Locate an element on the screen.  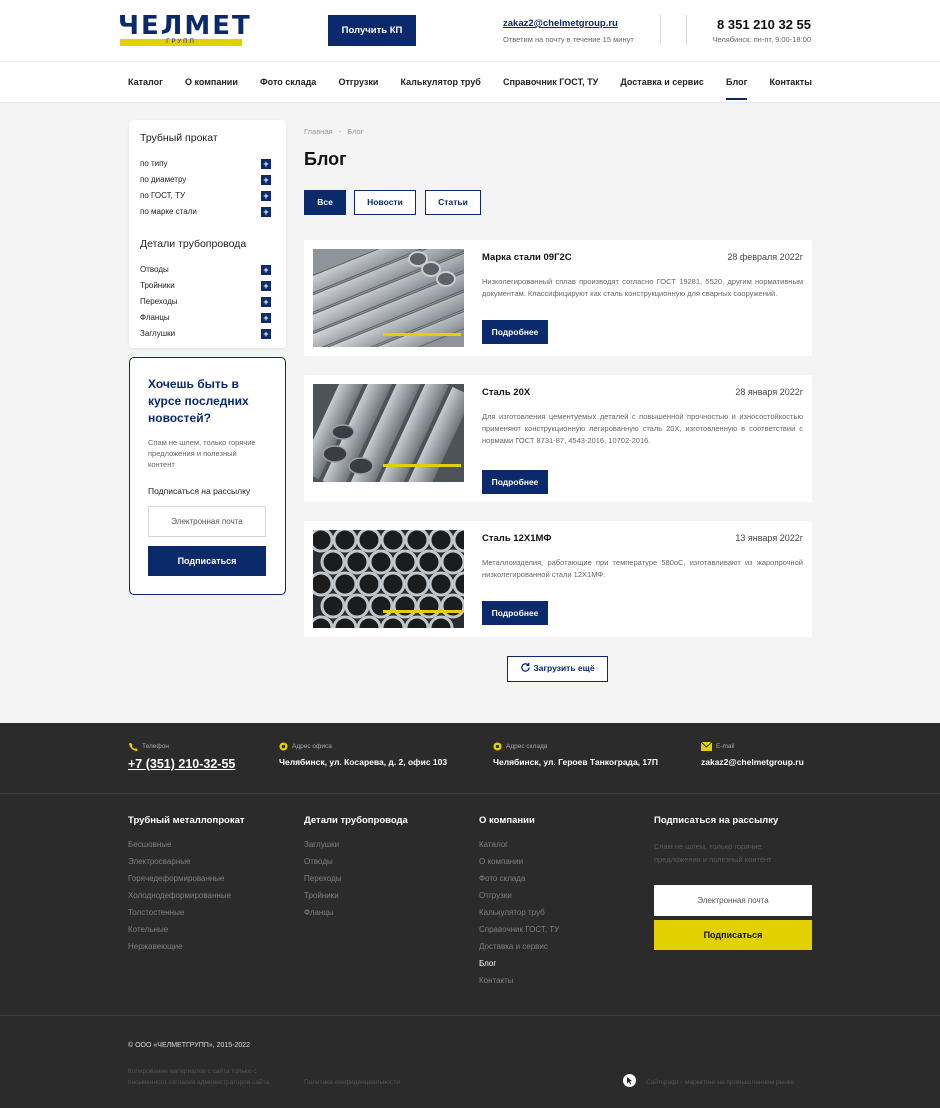
footer-link: Нержавеющие is located at coordinates (155, 946).